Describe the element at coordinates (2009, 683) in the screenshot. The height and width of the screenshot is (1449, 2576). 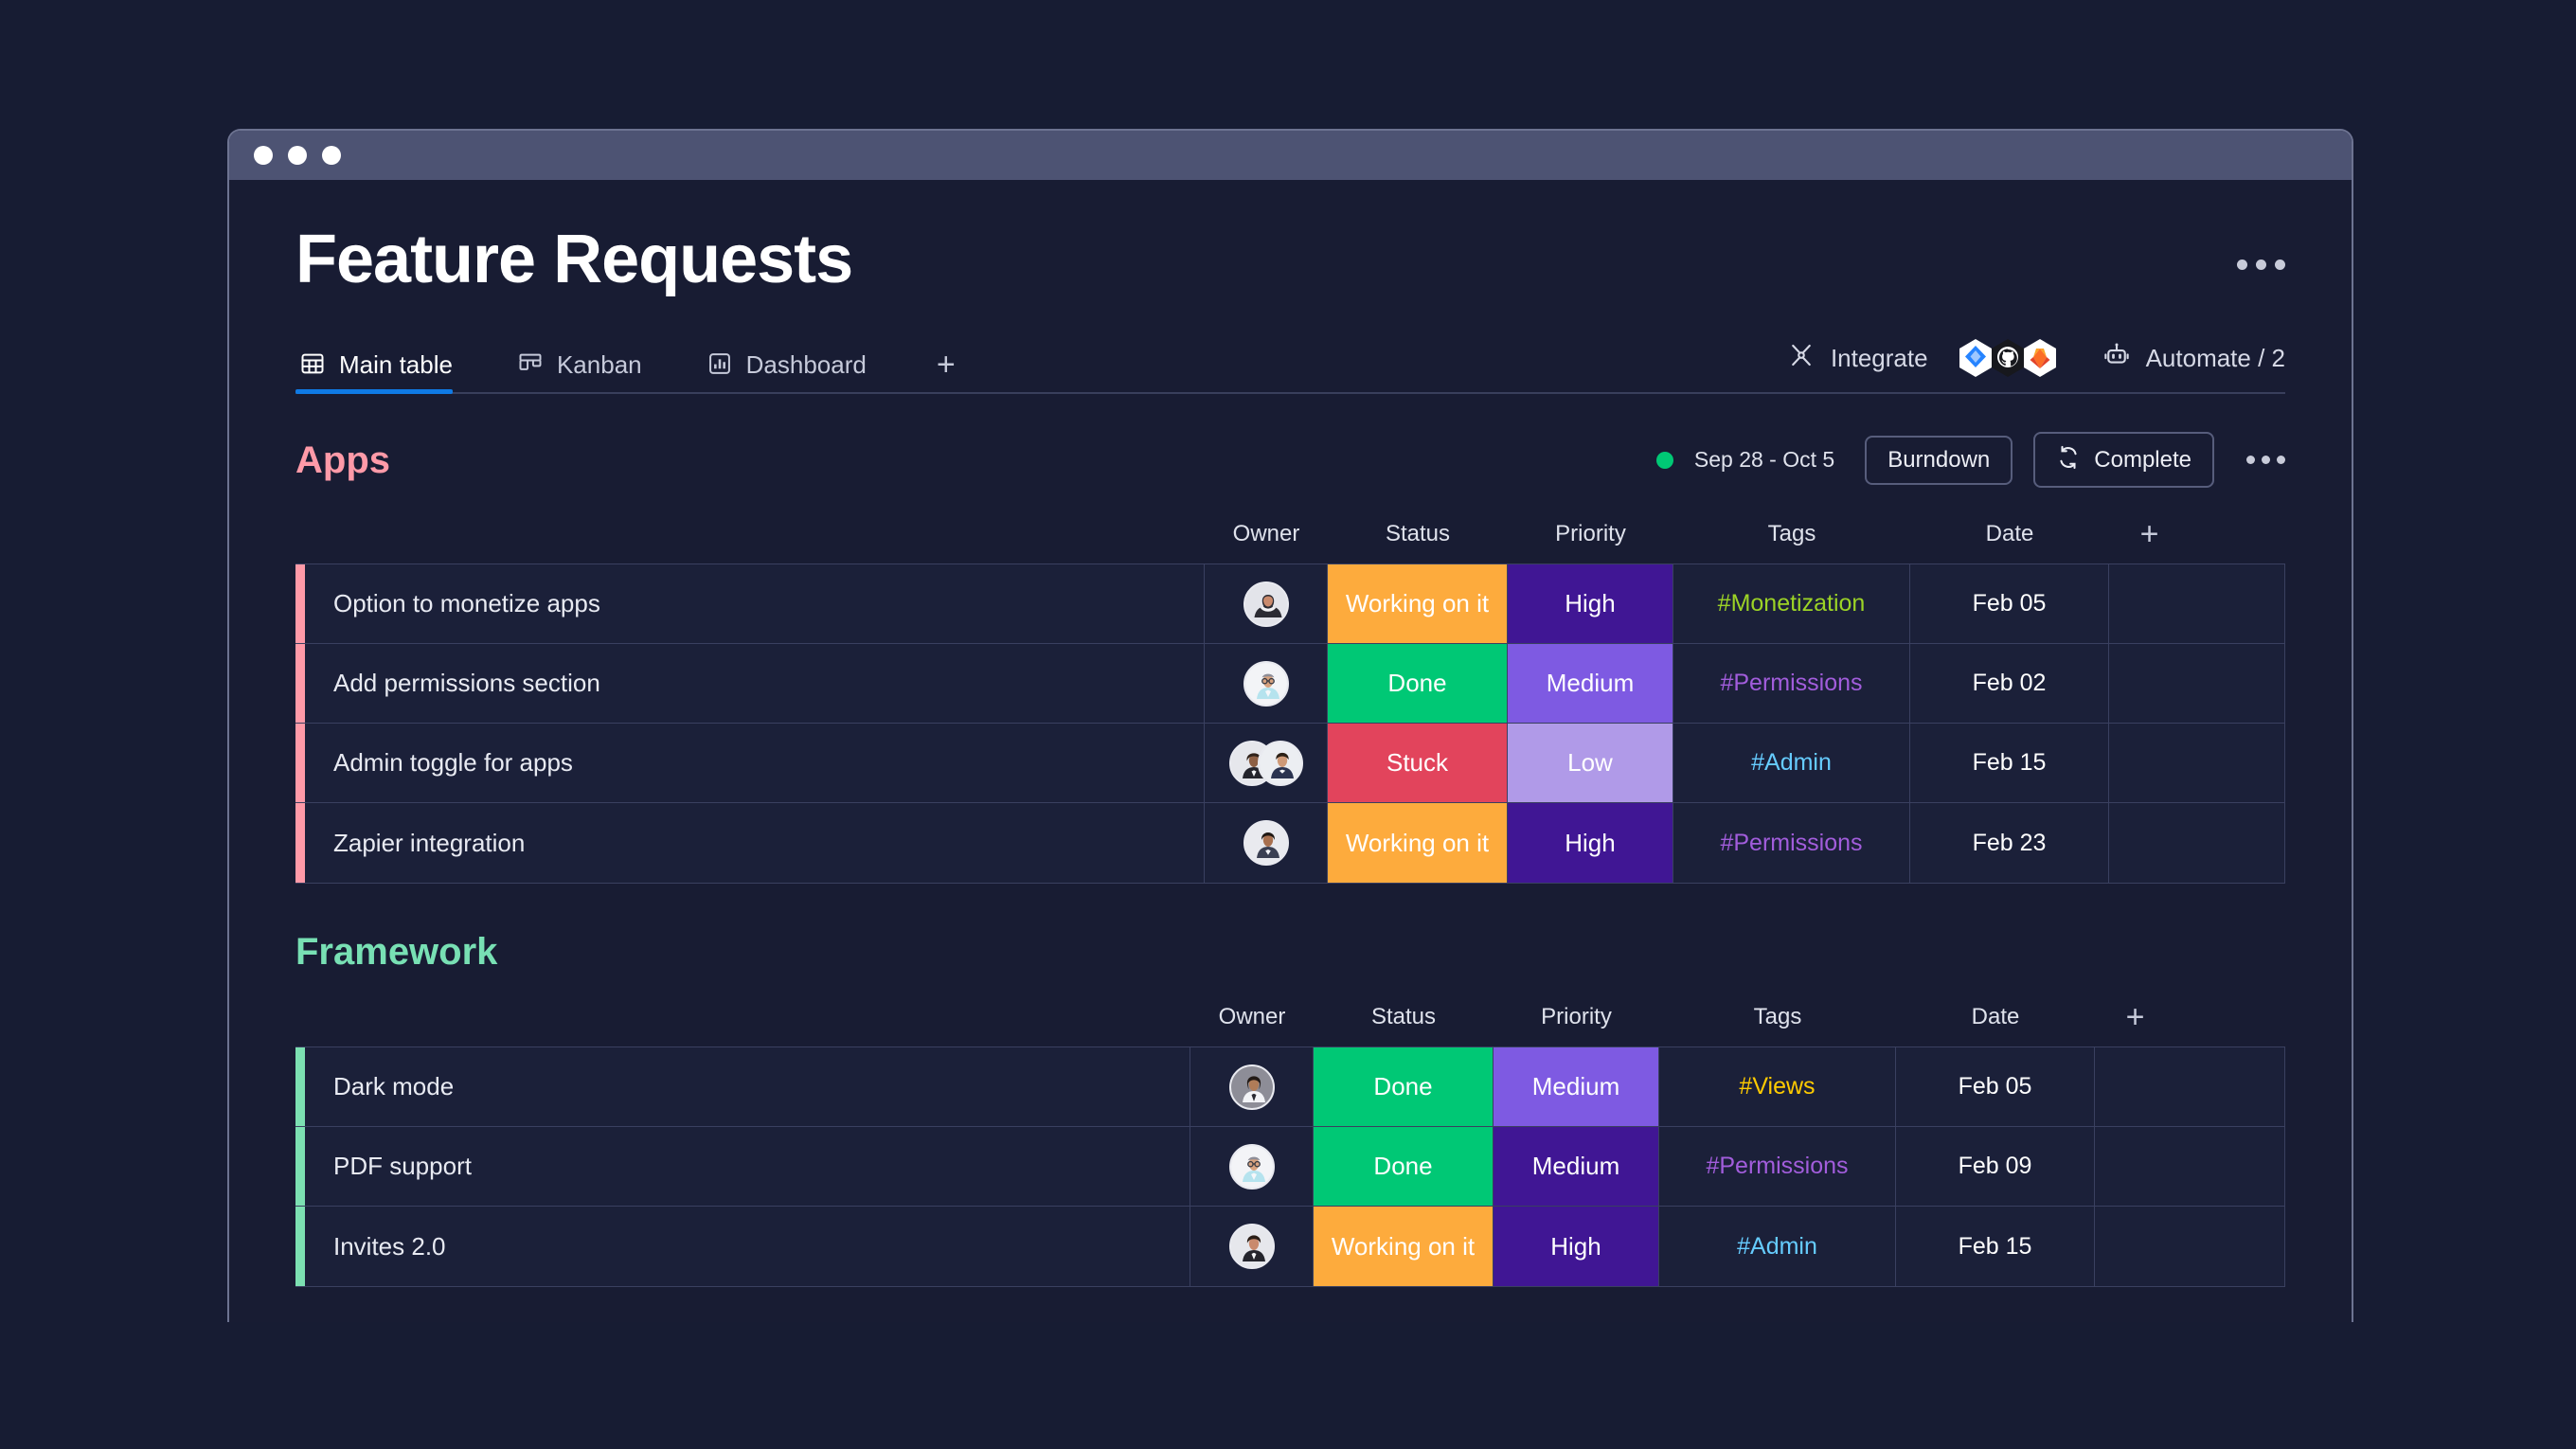
I see `row-date-cell: Feb 02` at that location.